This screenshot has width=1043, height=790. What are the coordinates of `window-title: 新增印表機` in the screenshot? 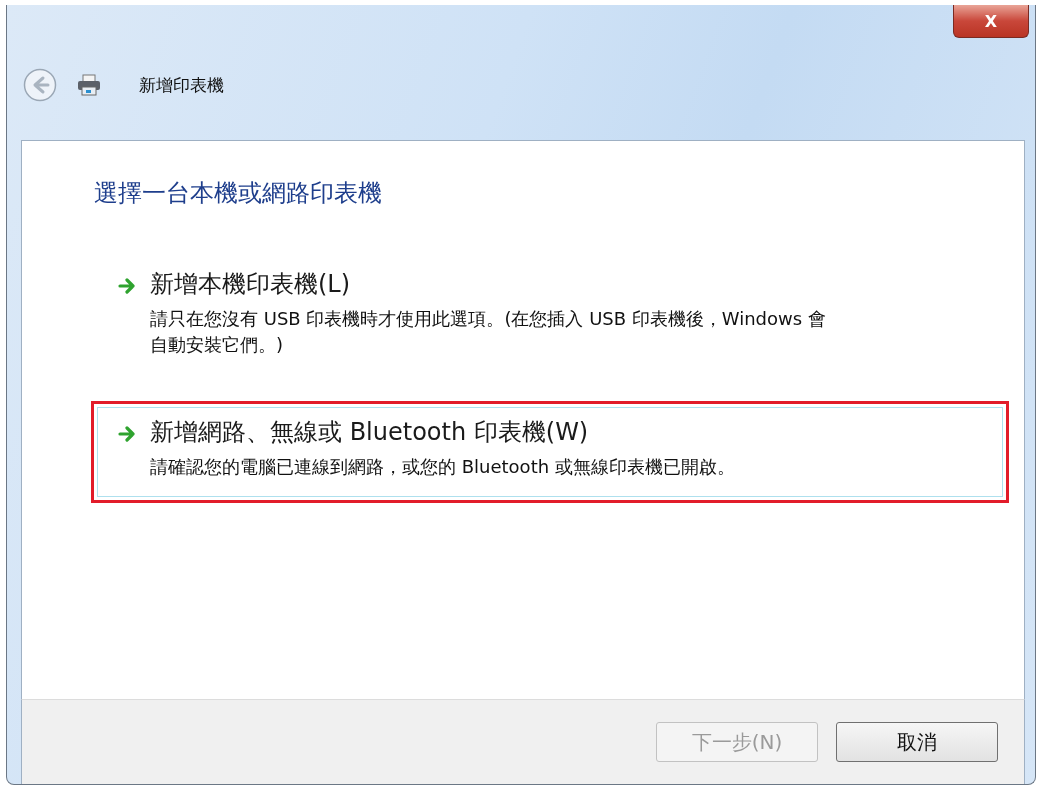 It's located at (181, 85).